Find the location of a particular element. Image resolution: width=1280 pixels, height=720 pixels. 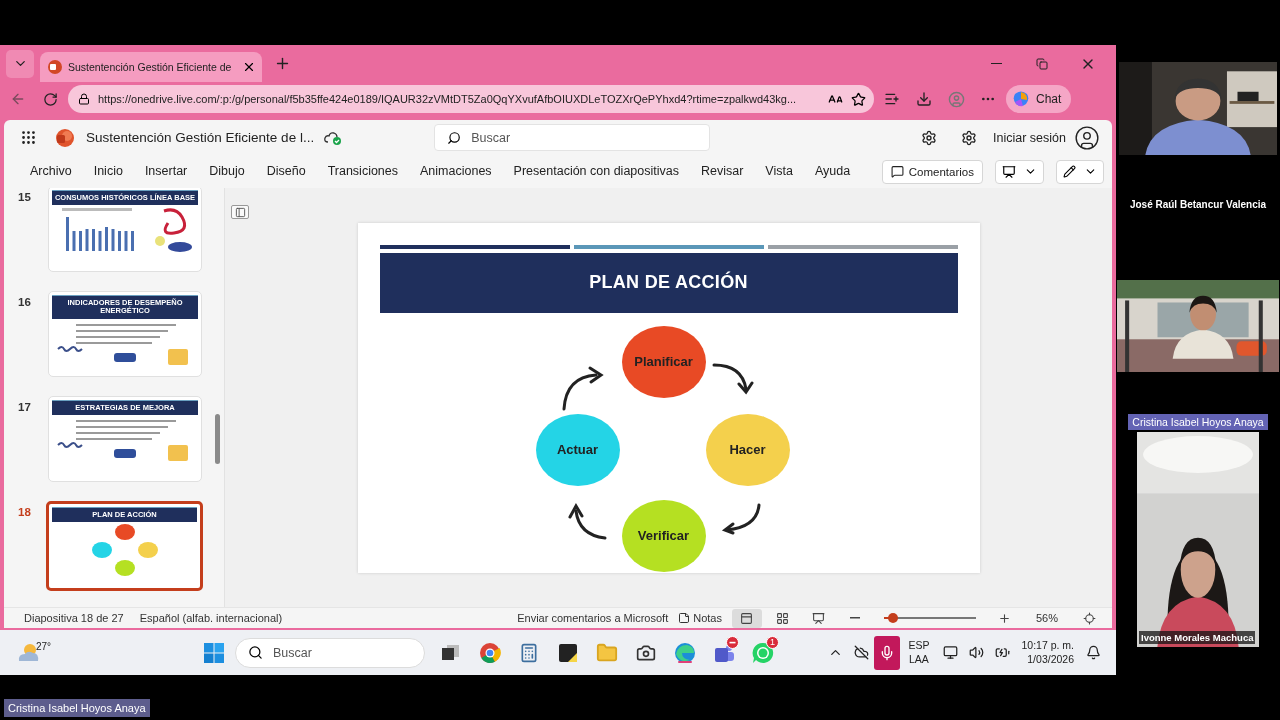

task-view-icon is located at coordinates (451, 652).